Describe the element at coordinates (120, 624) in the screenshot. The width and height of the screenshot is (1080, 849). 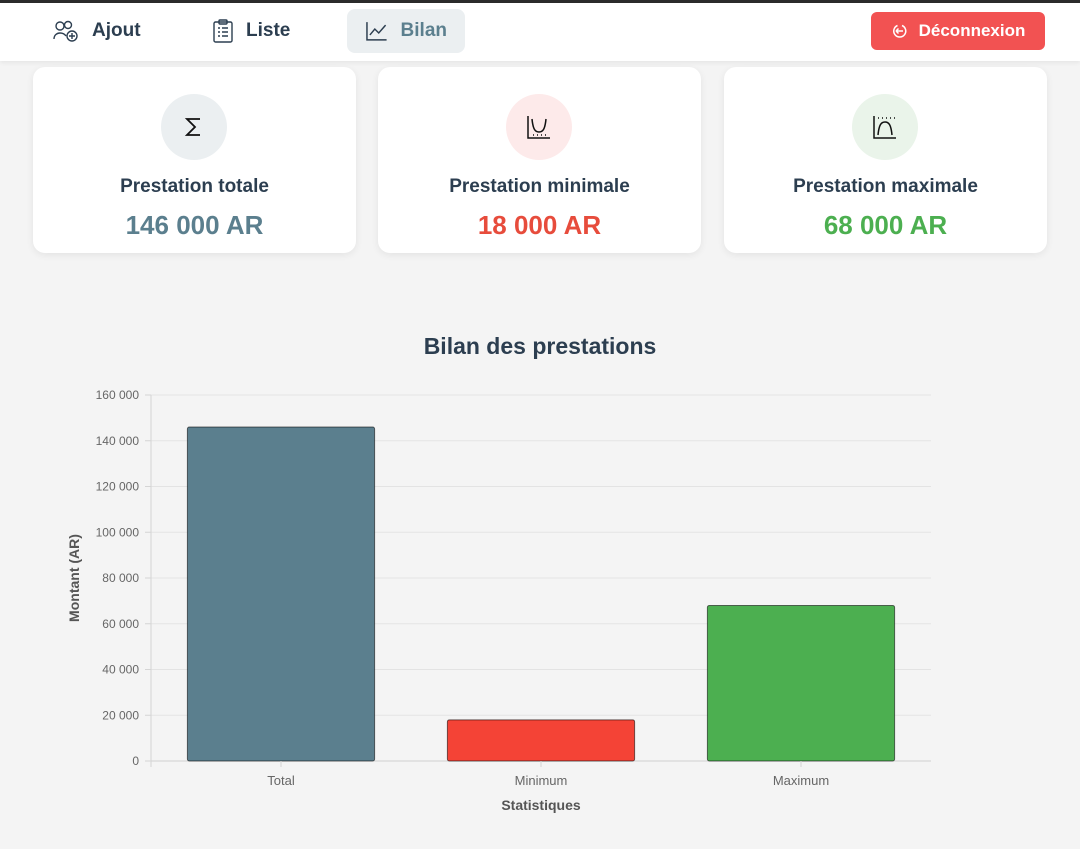
I see `y-tick-label: 60 000` at that location.